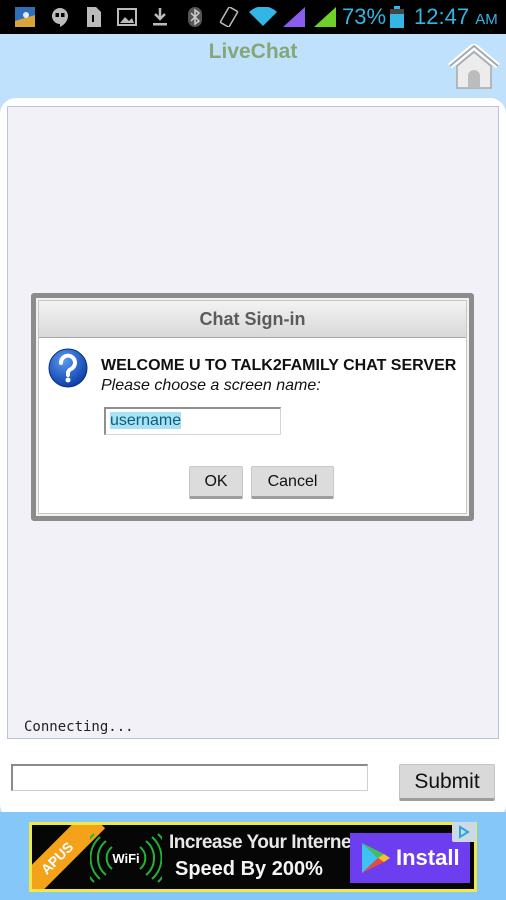  I want to click on screen-name-value: username, so click(146, 420).